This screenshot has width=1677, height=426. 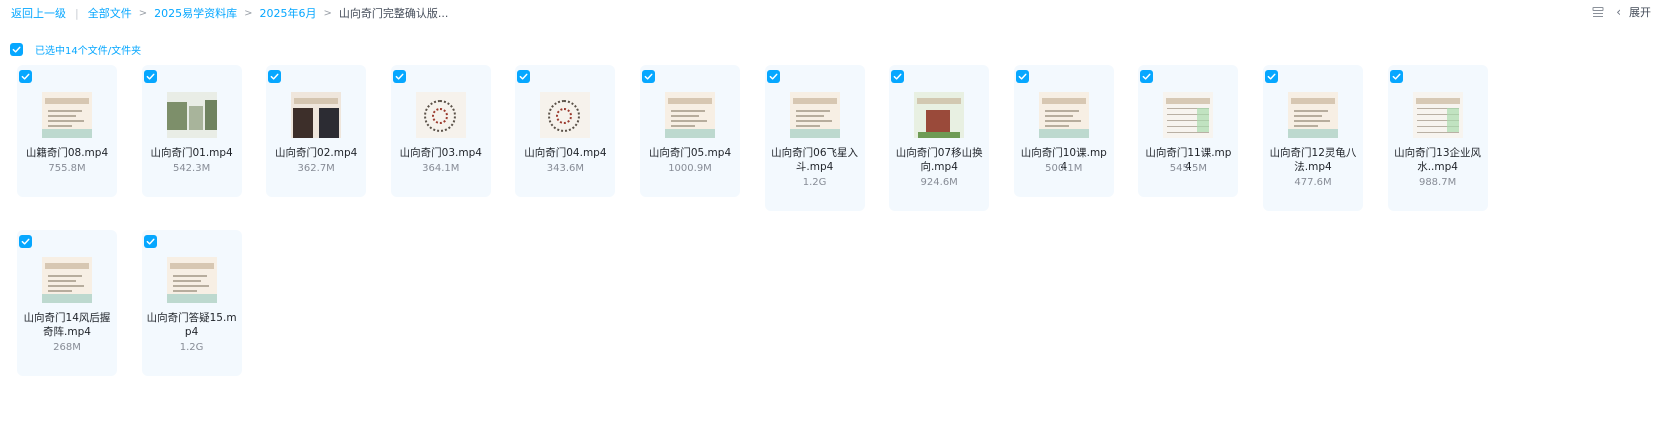 I want to click on file-card: 山向奇门答疑15.mp4 1.2G, so click(x=191, y=303).